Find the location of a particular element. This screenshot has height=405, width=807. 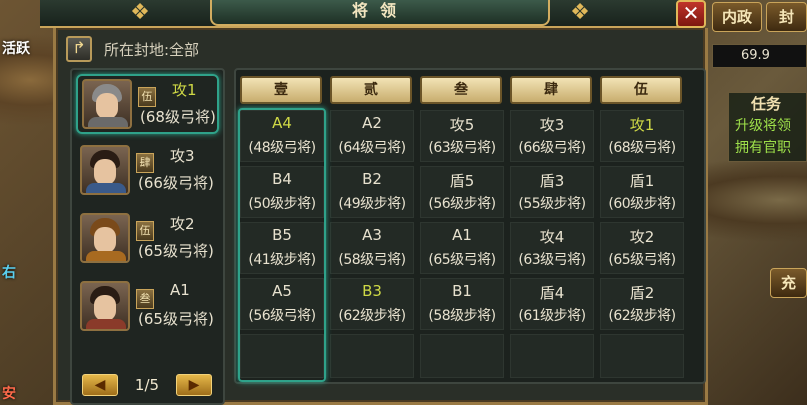

task-title: 任务 is located at coordinates (766, 104).